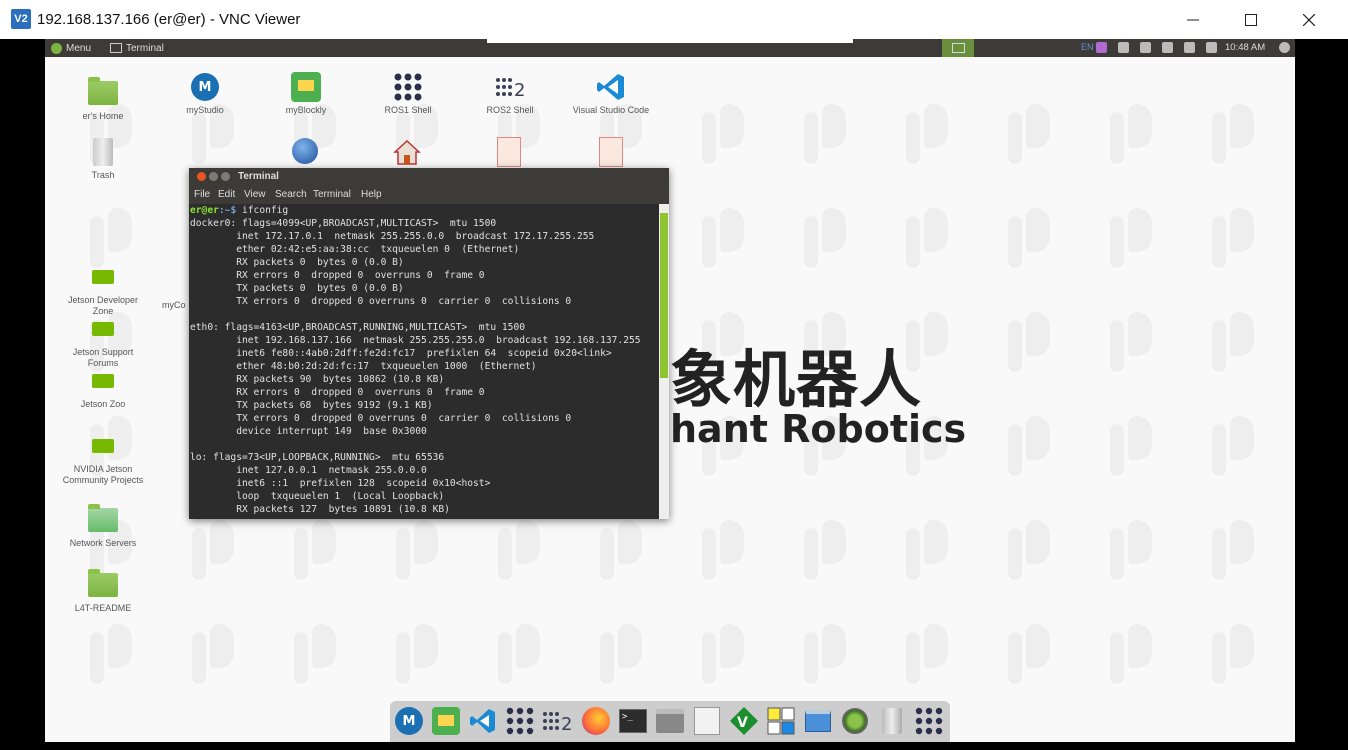 Image resolution: width=1348 pixels, height=750 pixels. I want to click on desktop-icon-vscode: Visual Studio Code, so click(611, 93).